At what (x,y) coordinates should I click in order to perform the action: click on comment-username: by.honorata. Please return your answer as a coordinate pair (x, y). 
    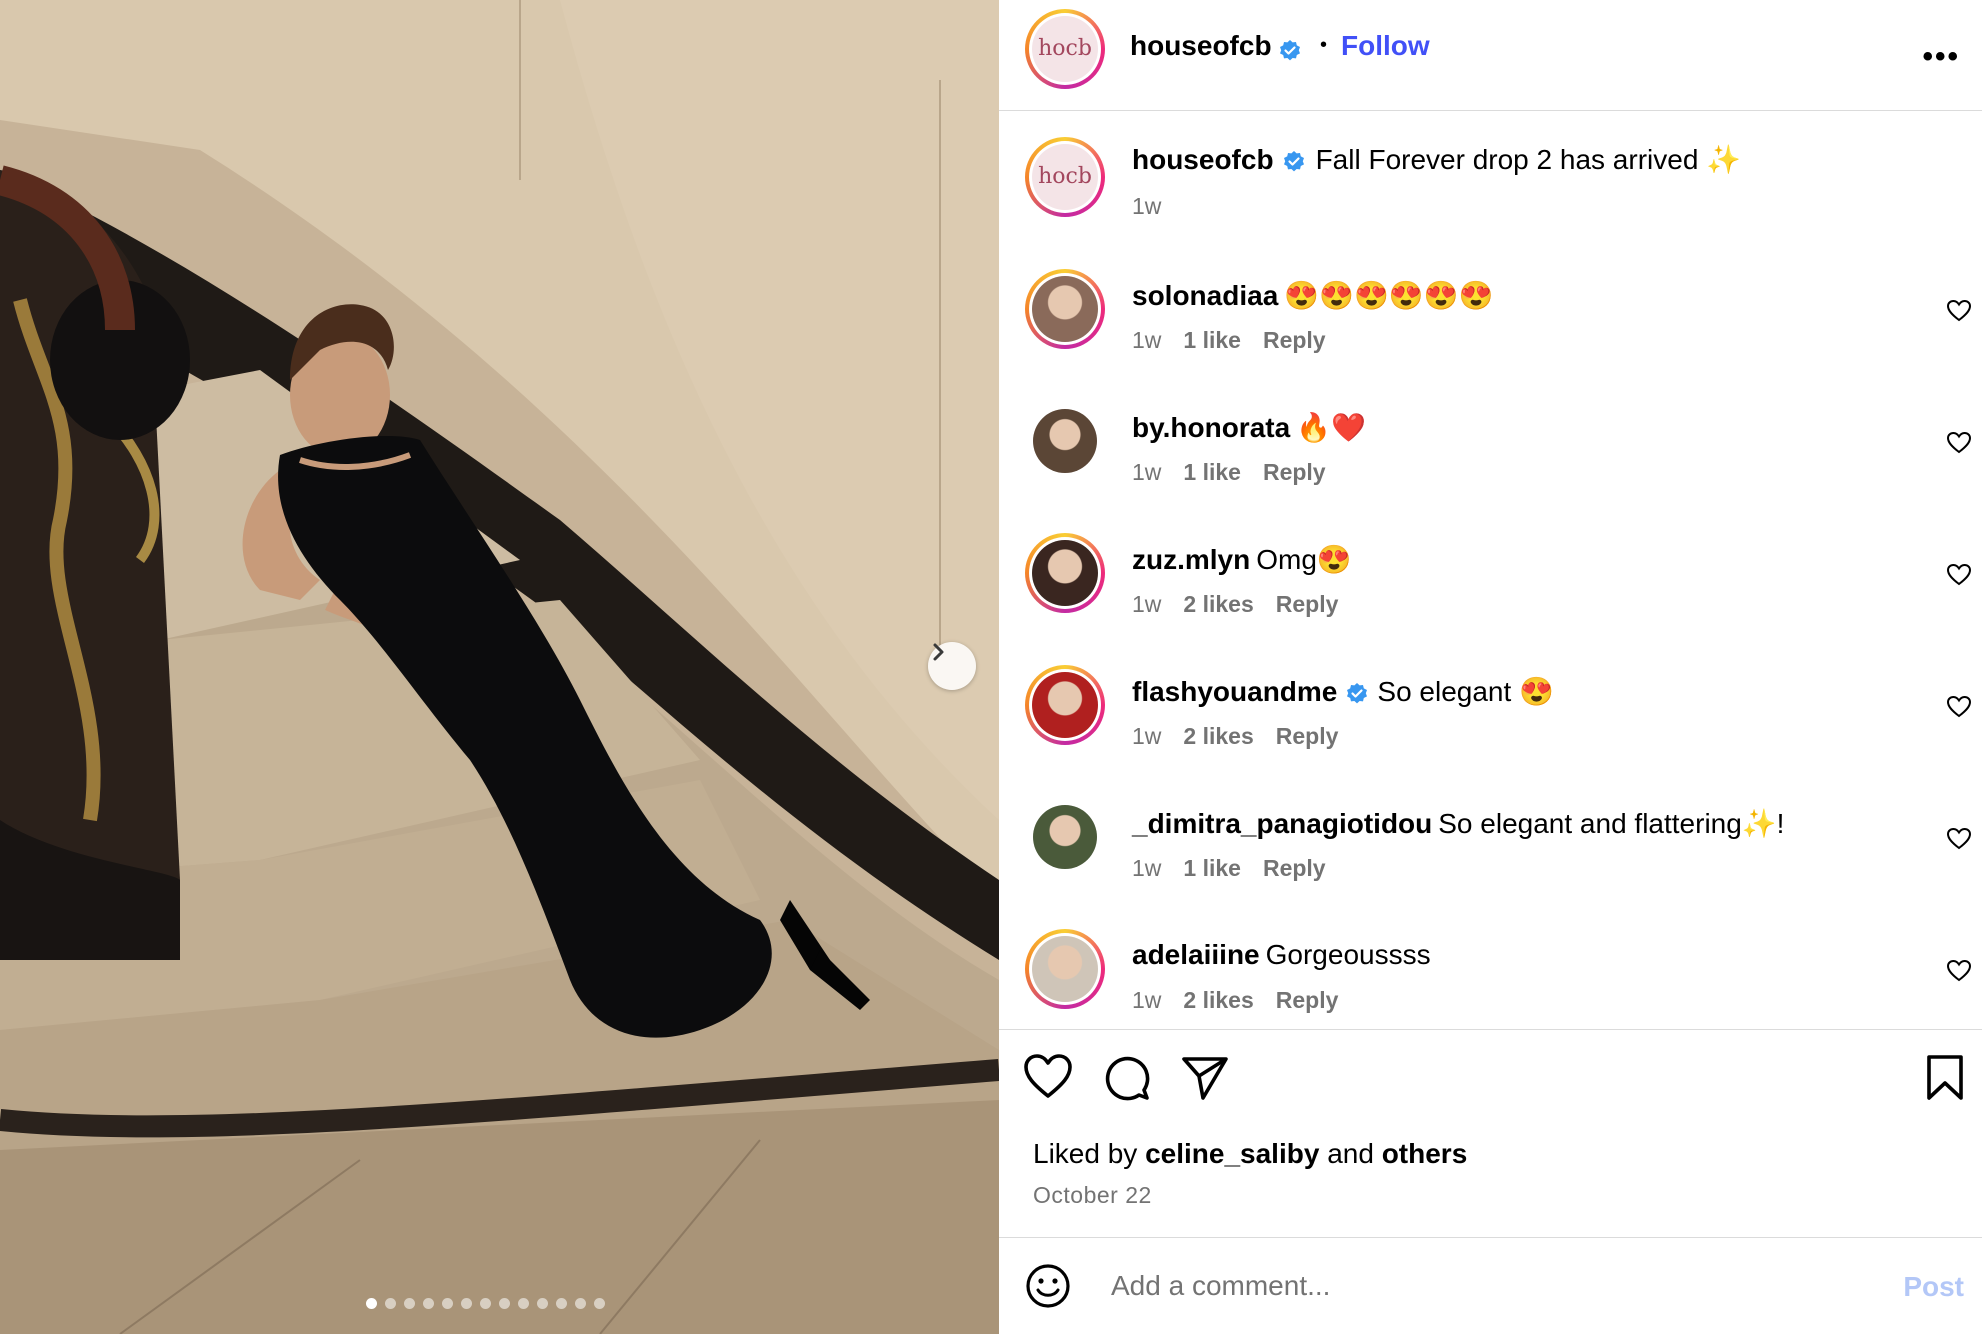
    Looking at the image, I should click on (1211, 427).